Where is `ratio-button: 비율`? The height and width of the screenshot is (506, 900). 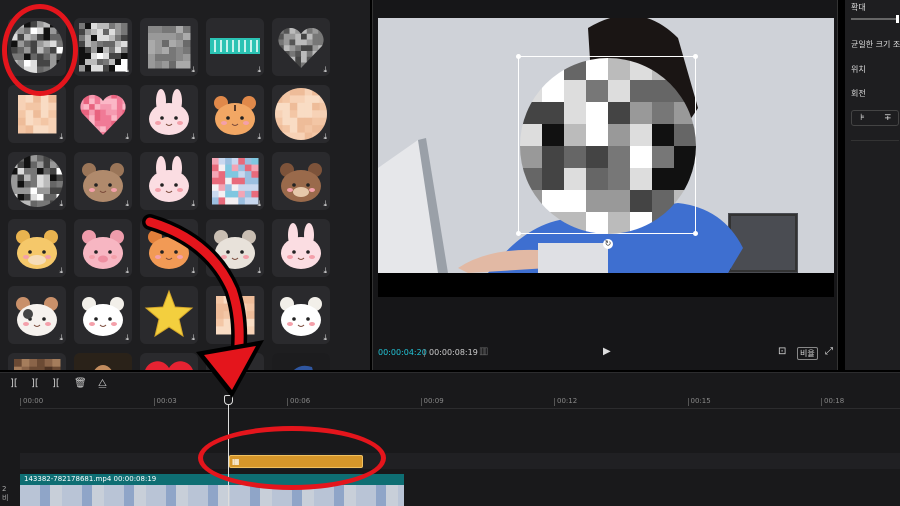 ratio-button: 비율 is located at coordinates (807, 353).